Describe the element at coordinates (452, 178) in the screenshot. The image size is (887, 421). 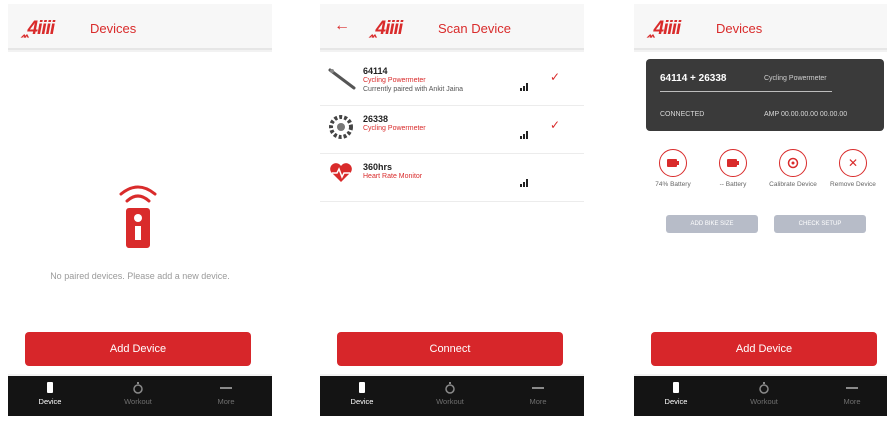
I see `device-row: 360hrs Heart Rate Monitor` at that location.